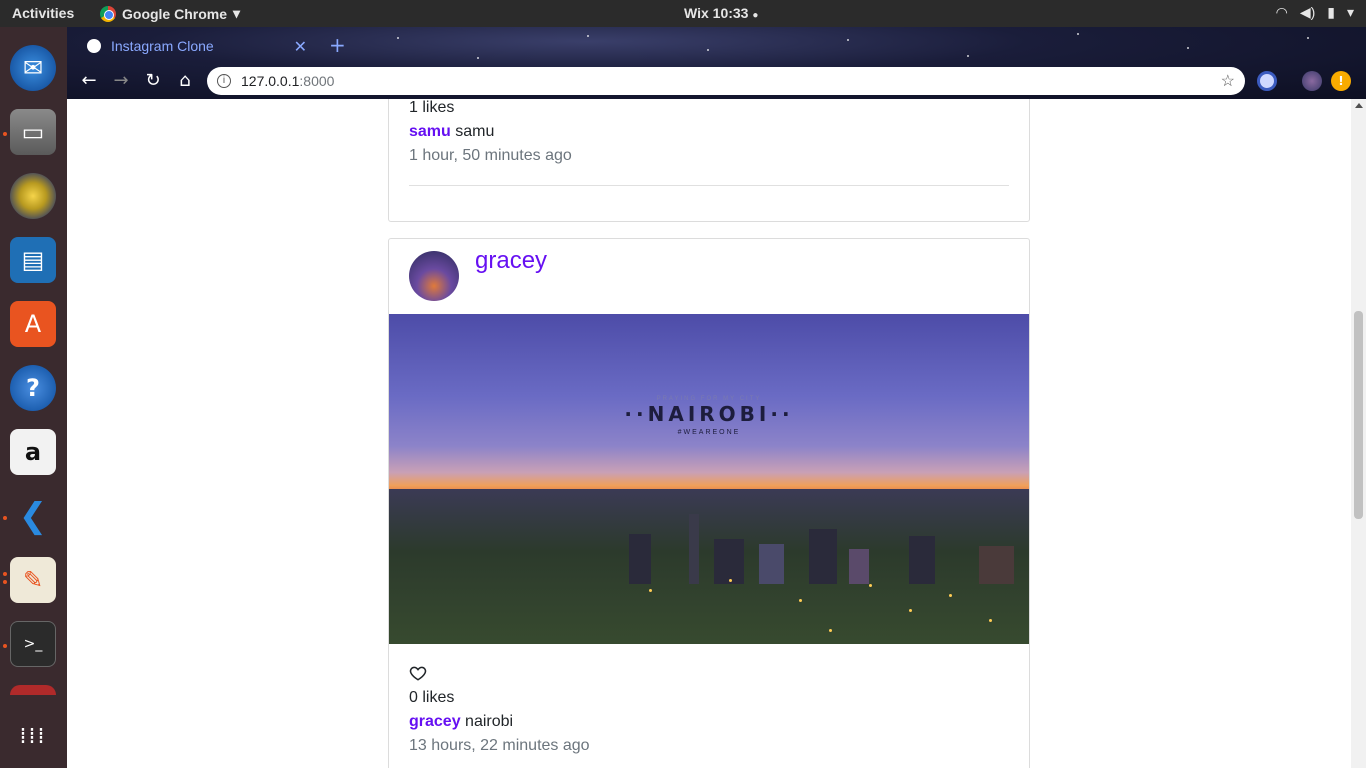 The image size is (1366, 768). I want to click on comment: gracey nairobi, so click(461, 722).